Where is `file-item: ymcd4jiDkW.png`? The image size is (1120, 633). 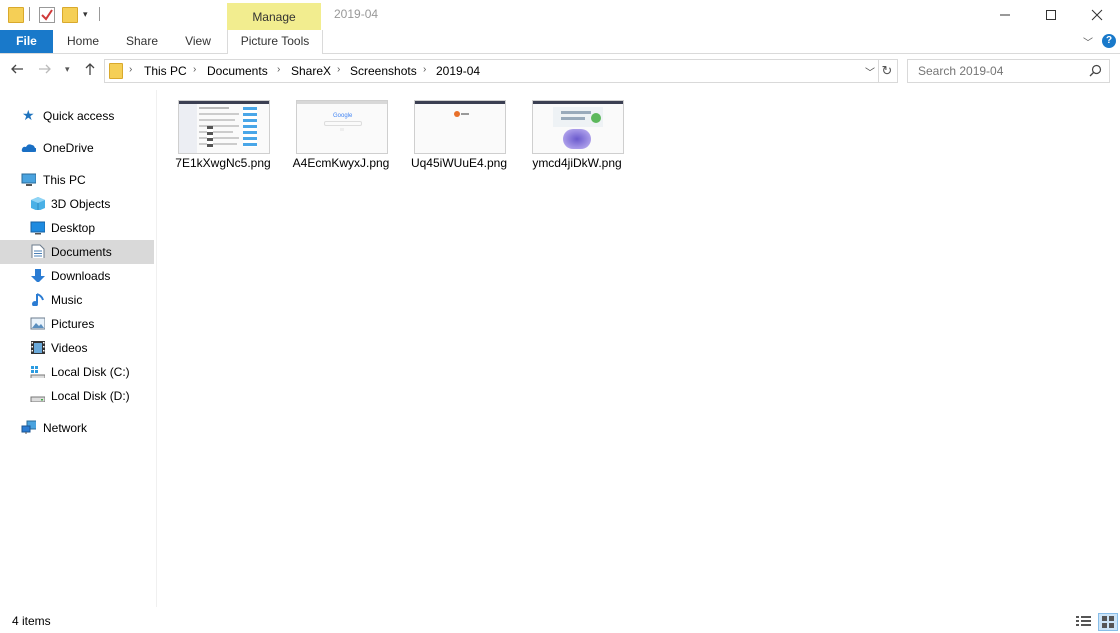 file-item: ymcd4jiDkW.png is located at coordinates (577, 138).